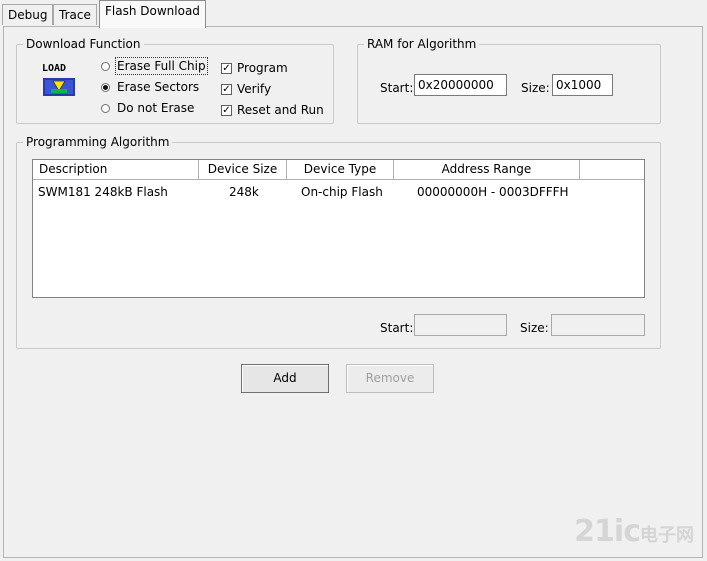 The width and height of the screenshot is (707, 561). What do you see at coordinates (83, 44) in the screenshot?
I see `download-function-title: Download Function` at bounding box center [83, 44].